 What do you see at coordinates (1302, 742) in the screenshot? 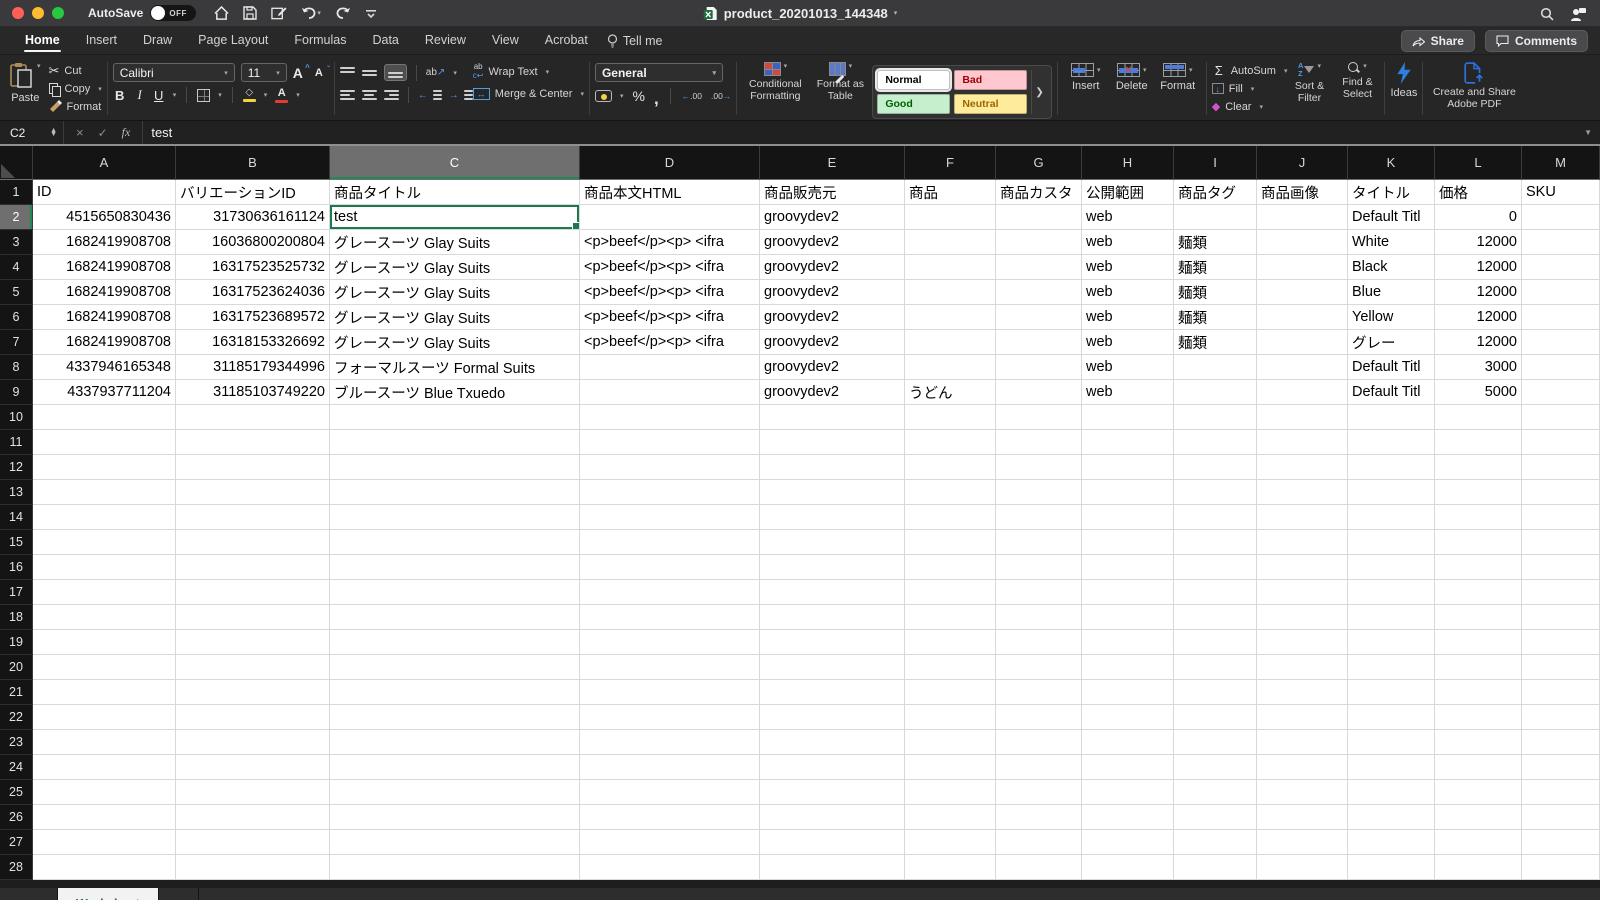
I see `cell-J23` at bounding box center [1302, 742].